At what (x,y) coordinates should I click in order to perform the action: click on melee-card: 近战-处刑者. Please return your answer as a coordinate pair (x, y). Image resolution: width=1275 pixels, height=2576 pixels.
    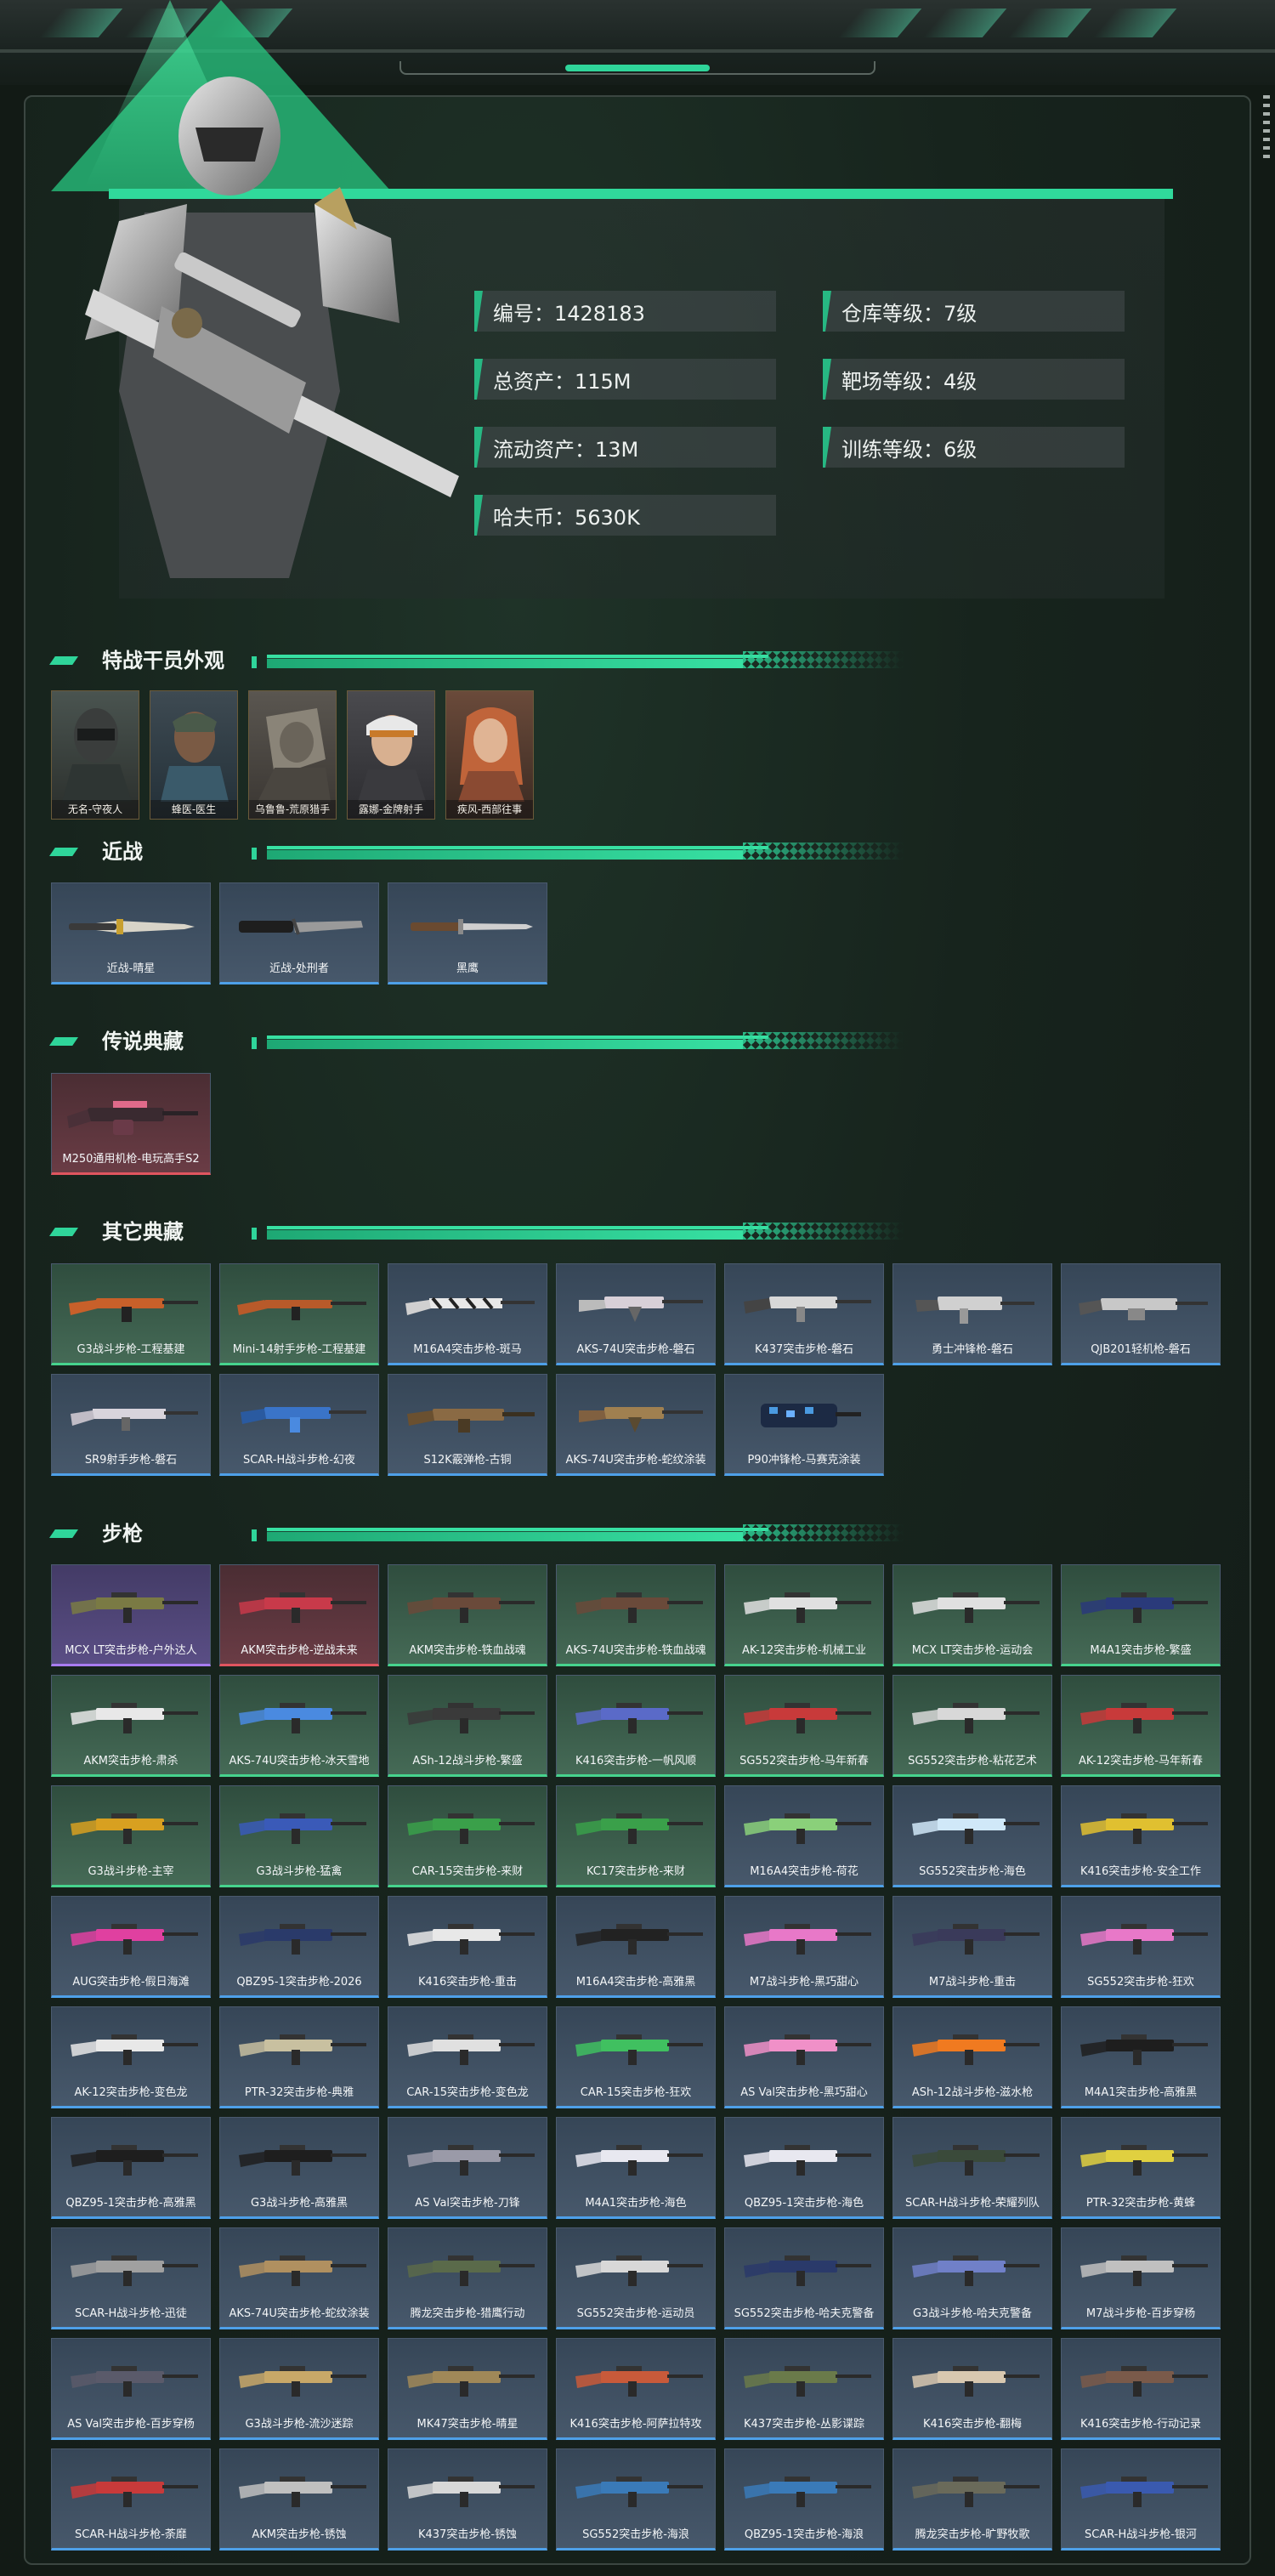
    Looking at the image, I should click on (299, 933).